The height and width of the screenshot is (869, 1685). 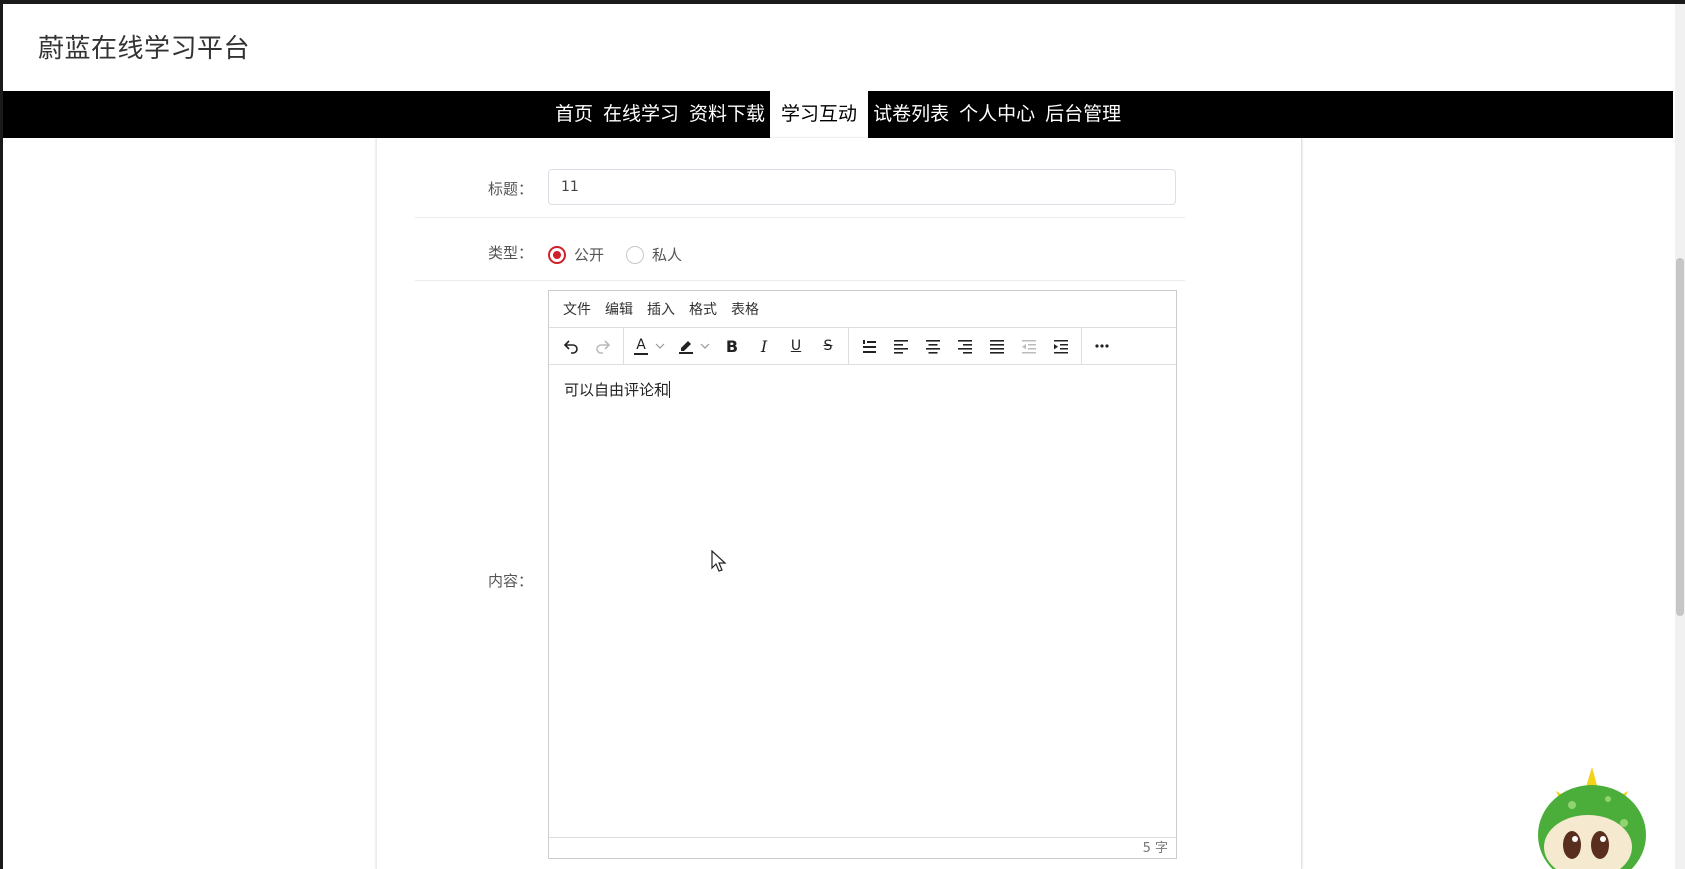 I want to click on editor-toolbar: A B I U S, so click(x=862, y=346).